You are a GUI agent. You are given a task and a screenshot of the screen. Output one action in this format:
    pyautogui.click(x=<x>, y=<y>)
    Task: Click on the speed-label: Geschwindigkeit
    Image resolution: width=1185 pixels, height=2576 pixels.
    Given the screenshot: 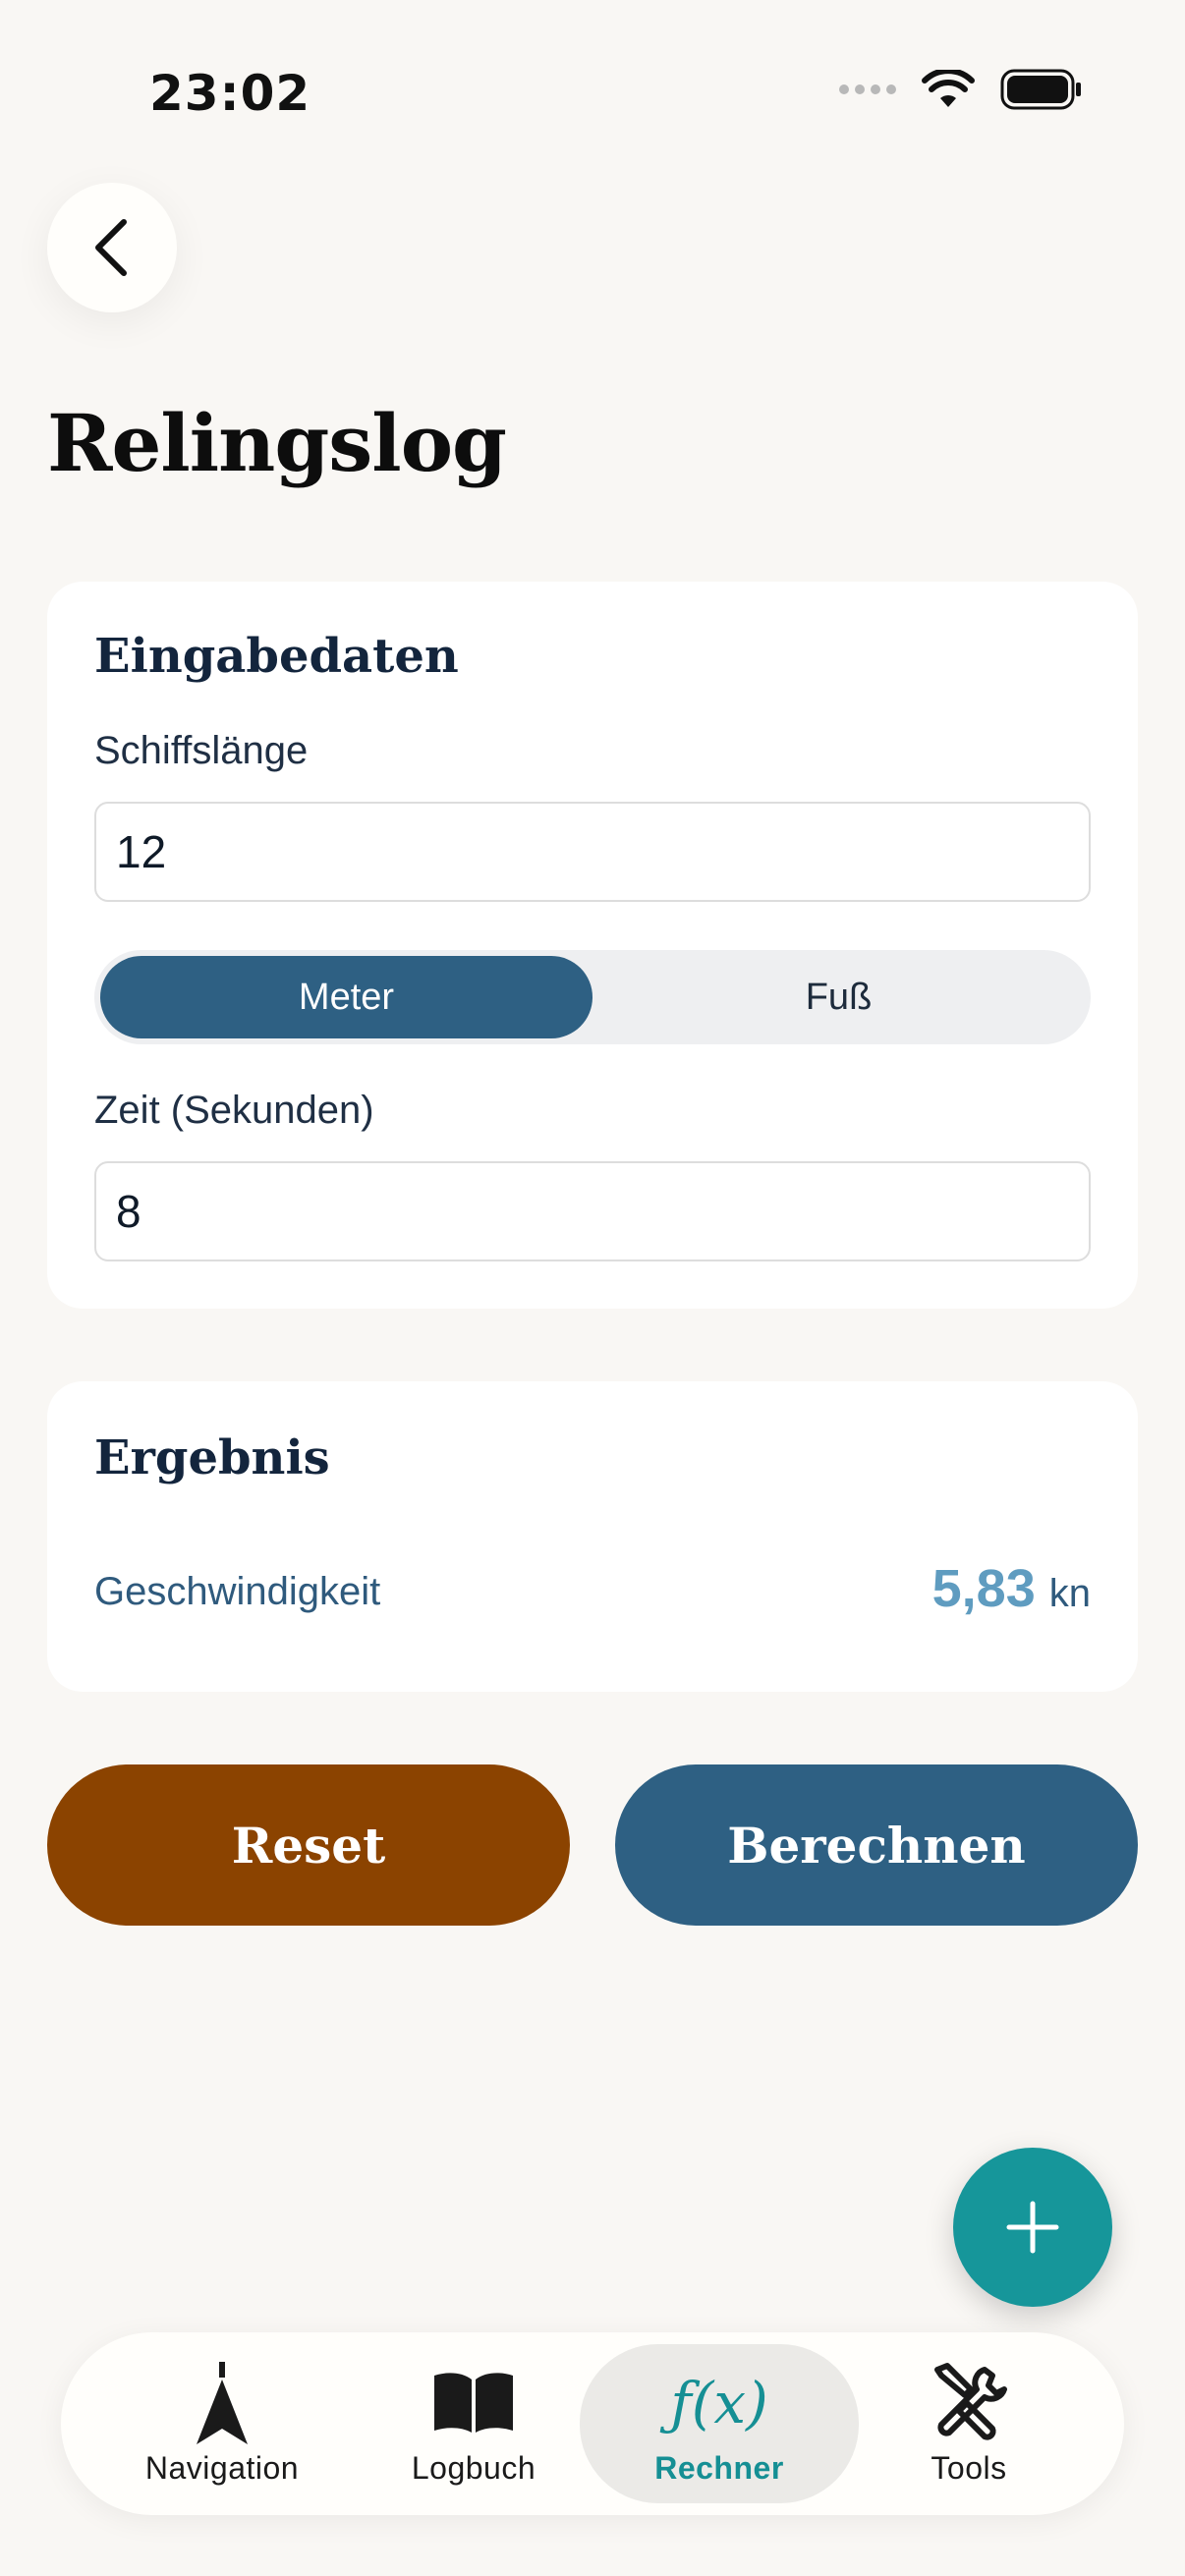 What is the action you would take?
    pyautogui.click(x=238, y=1591)
    